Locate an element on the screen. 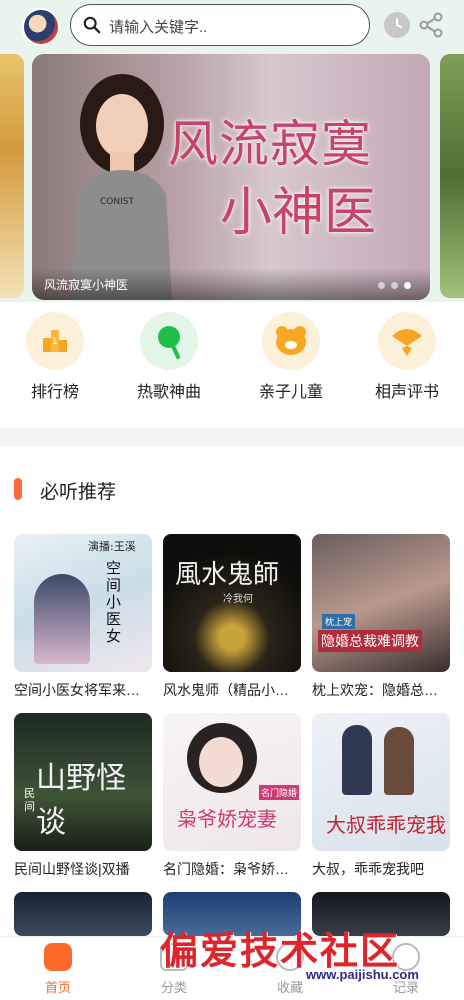 The width and height of the screenshot is (464, 1000). book-card: 枭爷娇宠妻 名门隐婚 名门隐婚：枭爷娇宠妻 is located at coordinates (232, 796).